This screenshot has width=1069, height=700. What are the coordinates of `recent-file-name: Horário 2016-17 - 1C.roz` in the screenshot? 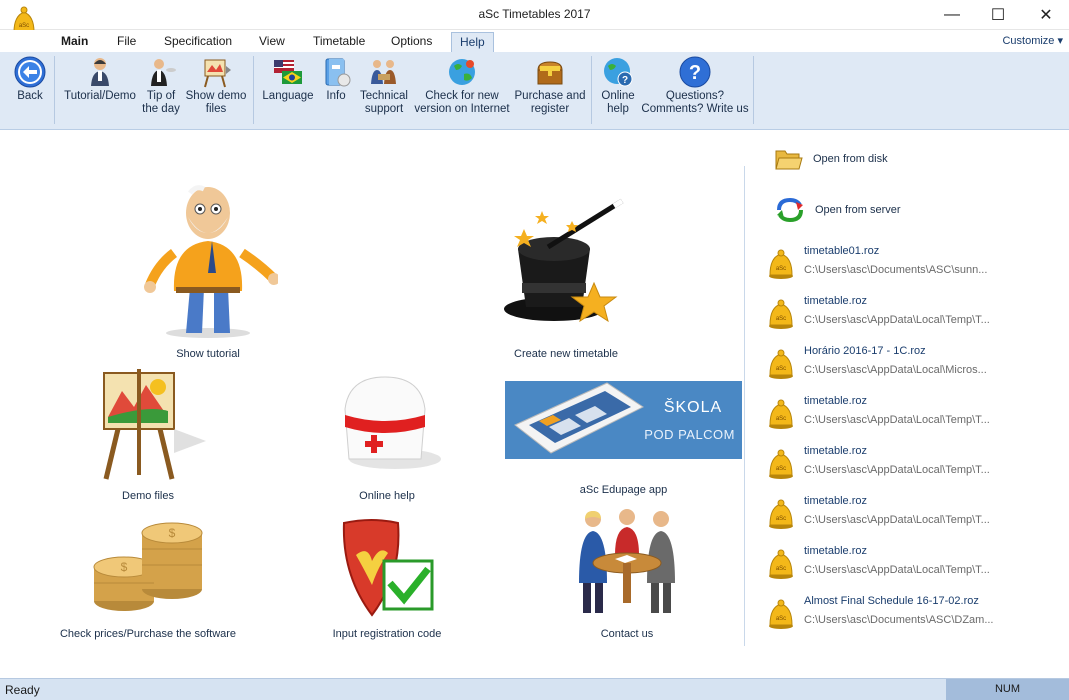 It's located at (865, 351).